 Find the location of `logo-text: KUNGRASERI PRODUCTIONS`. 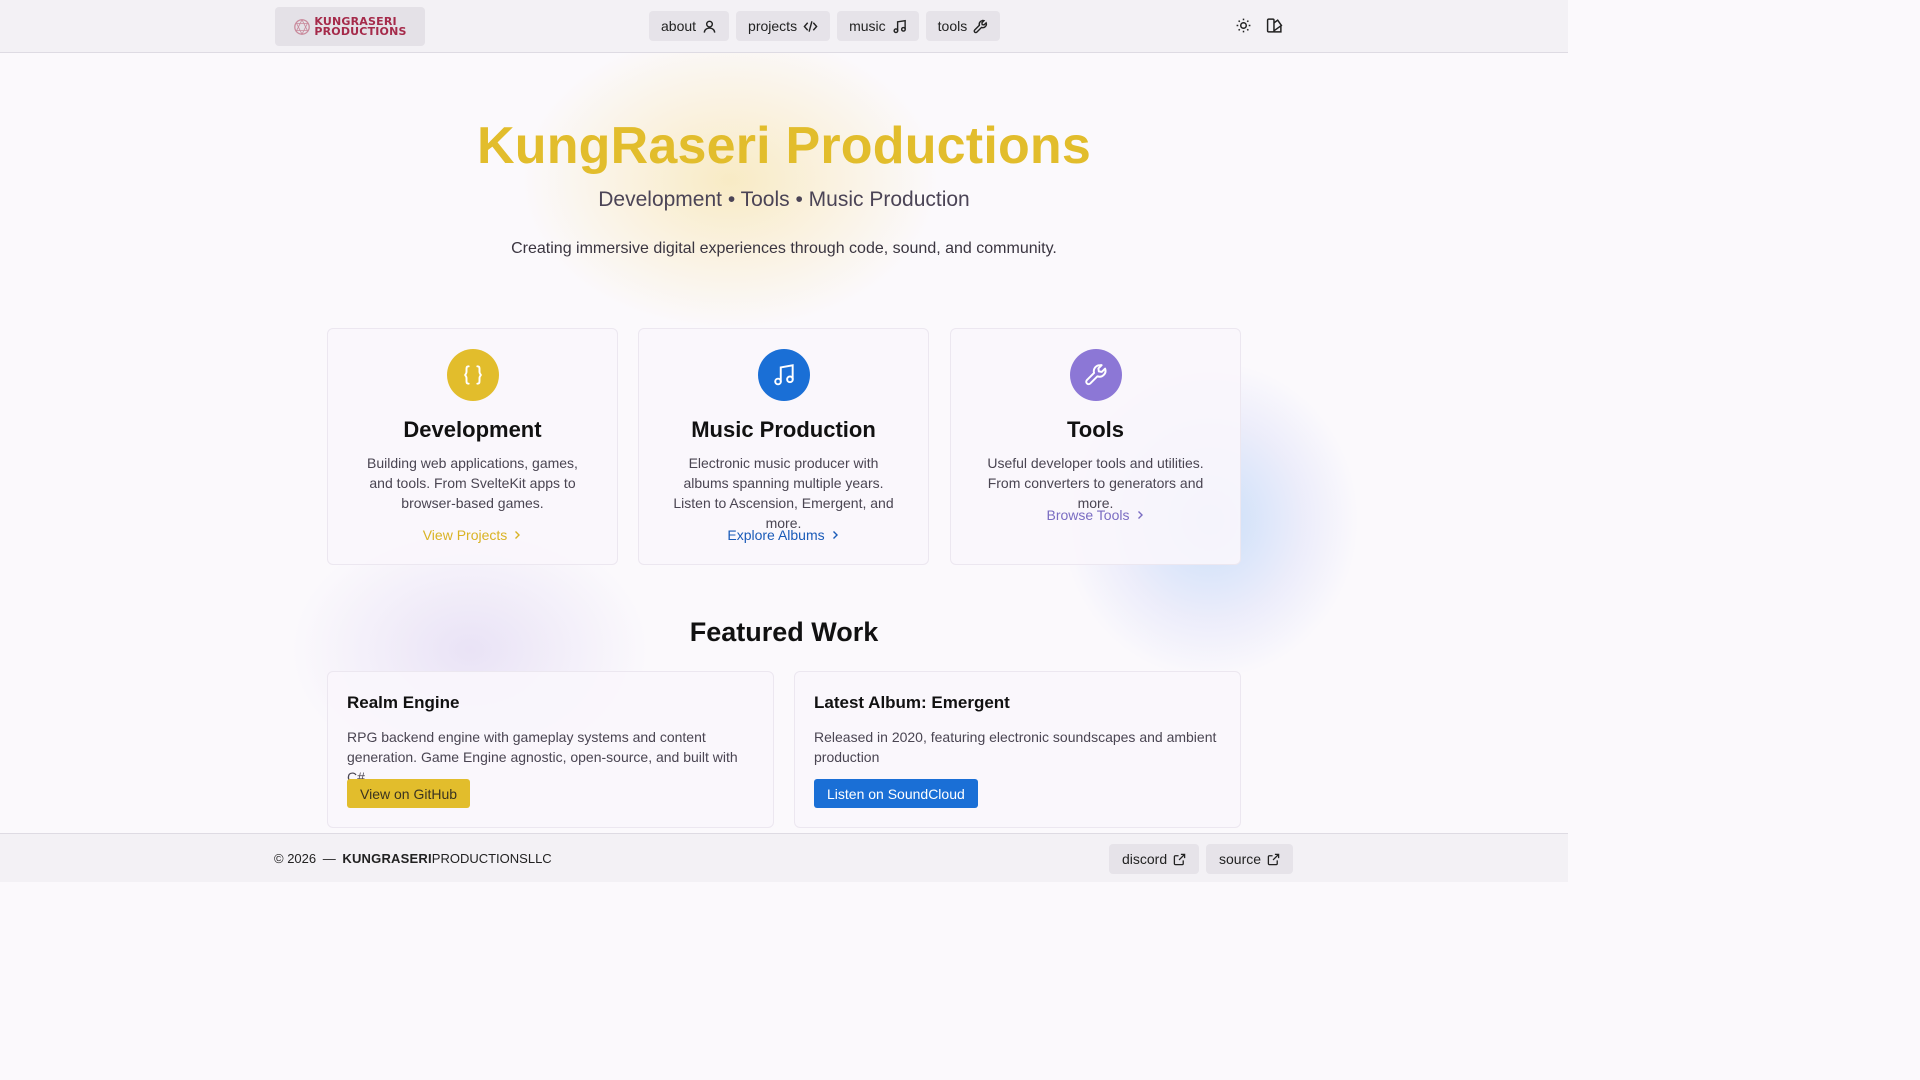

logo-text: KUNGRASERI PRODUCTIONS is located at coordinates (360, 27).